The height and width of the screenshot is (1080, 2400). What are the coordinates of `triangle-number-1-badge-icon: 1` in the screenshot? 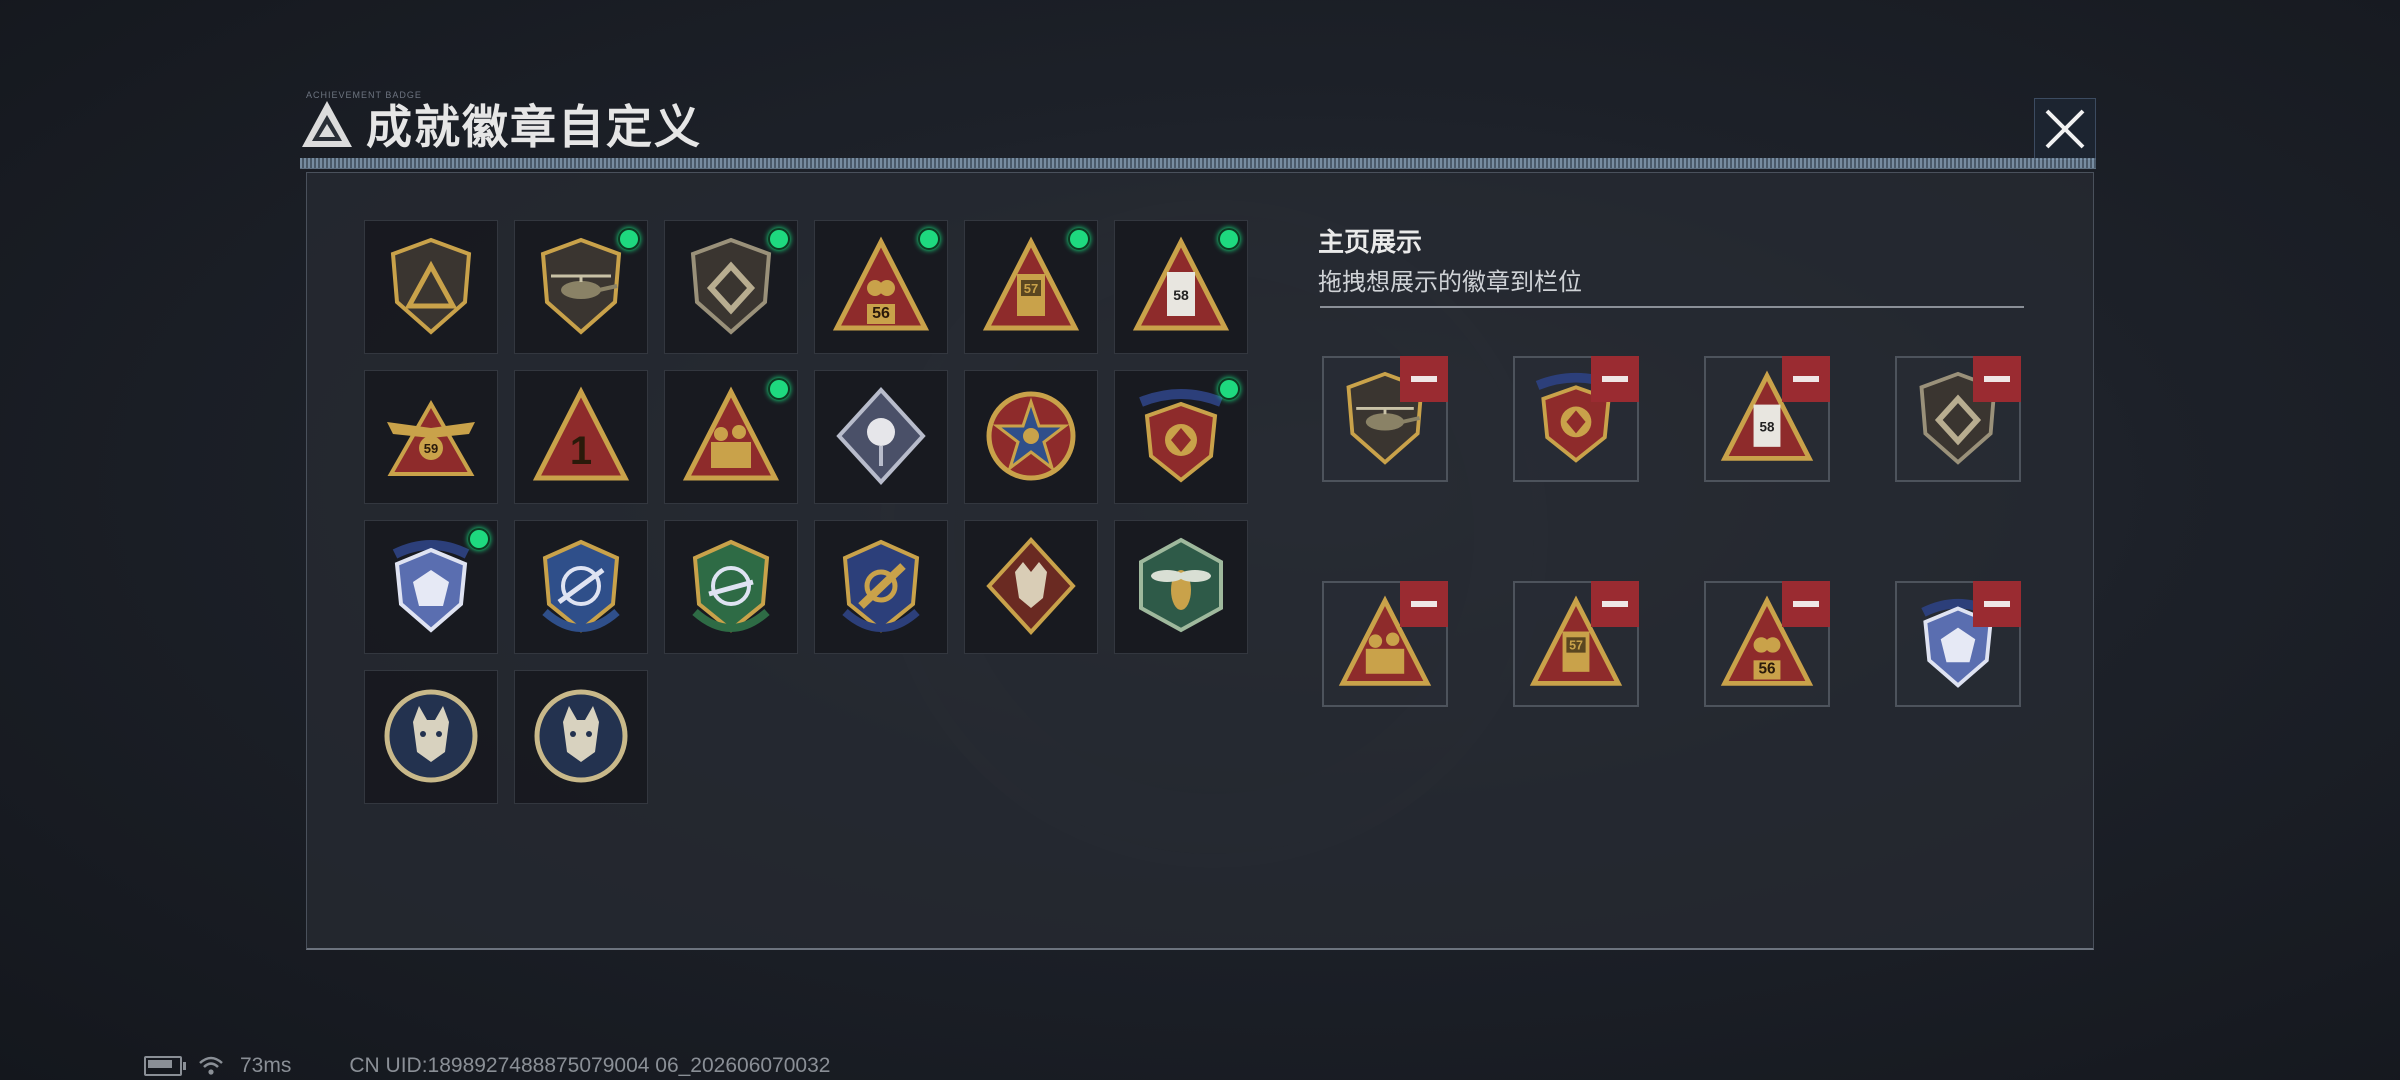 It's located at (581, 433).